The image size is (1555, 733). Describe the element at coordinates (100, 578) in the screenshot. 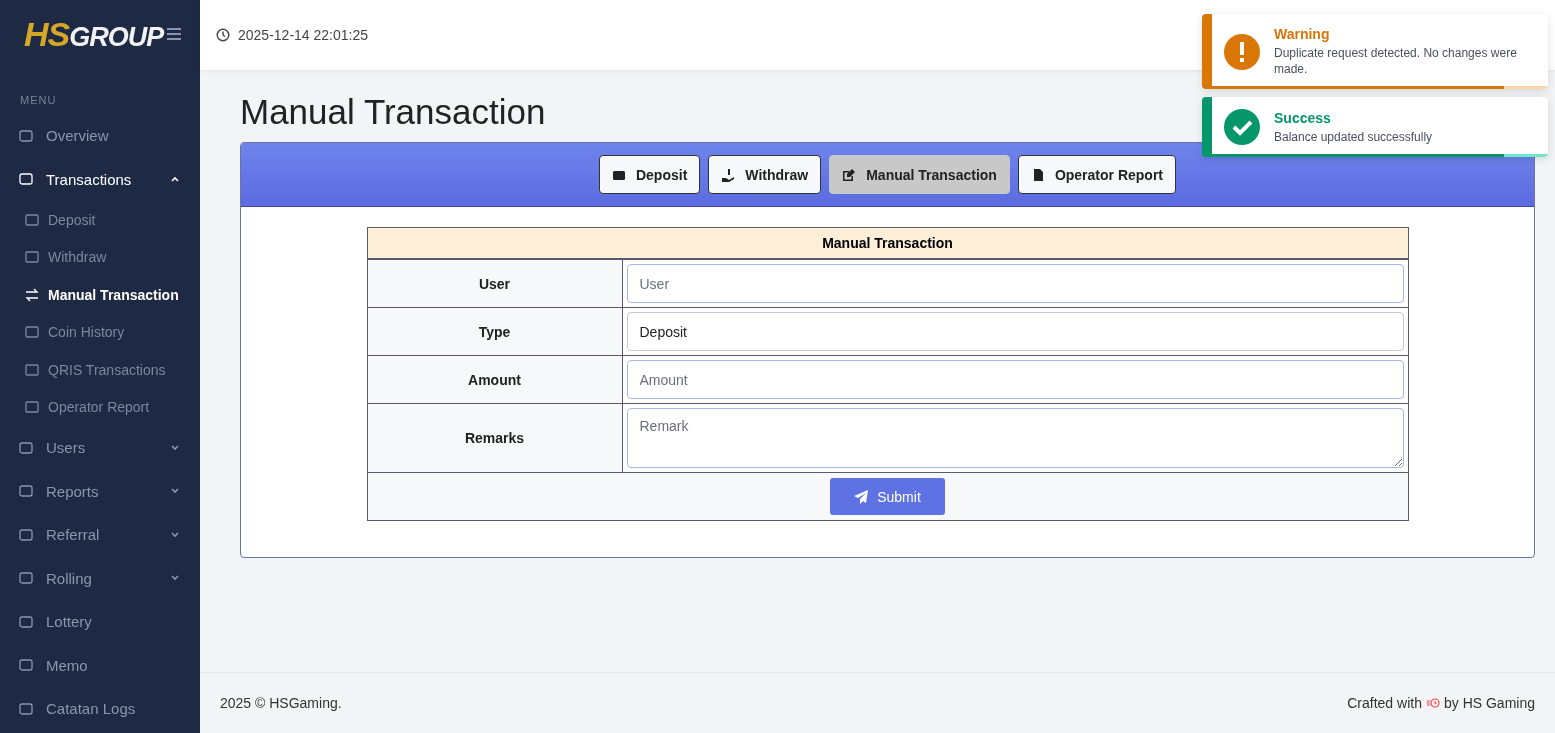

I see `nav-item: Rolling` at that location.